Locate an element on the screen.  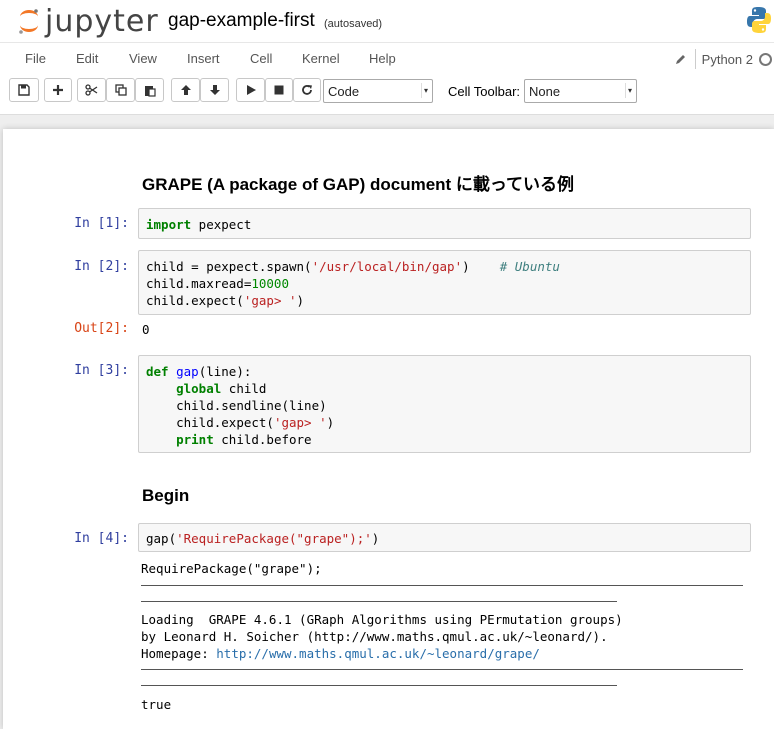
menu-insert: Insert is located at coordinates (203, 58).